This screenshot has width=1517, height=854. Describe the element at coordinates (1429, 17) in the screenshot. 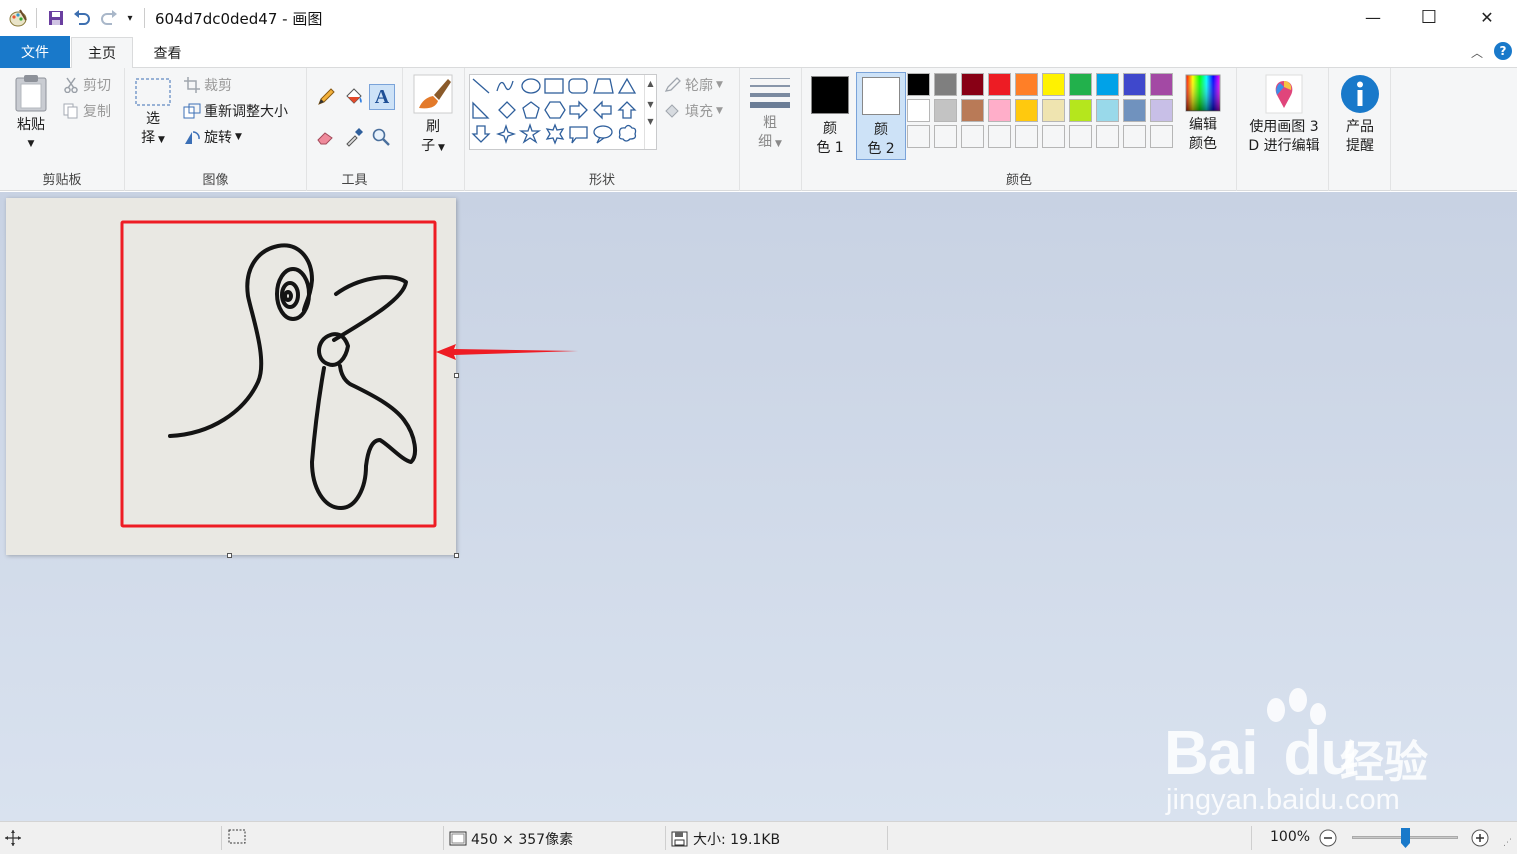

I see `maximize-button: ☐` at that location.